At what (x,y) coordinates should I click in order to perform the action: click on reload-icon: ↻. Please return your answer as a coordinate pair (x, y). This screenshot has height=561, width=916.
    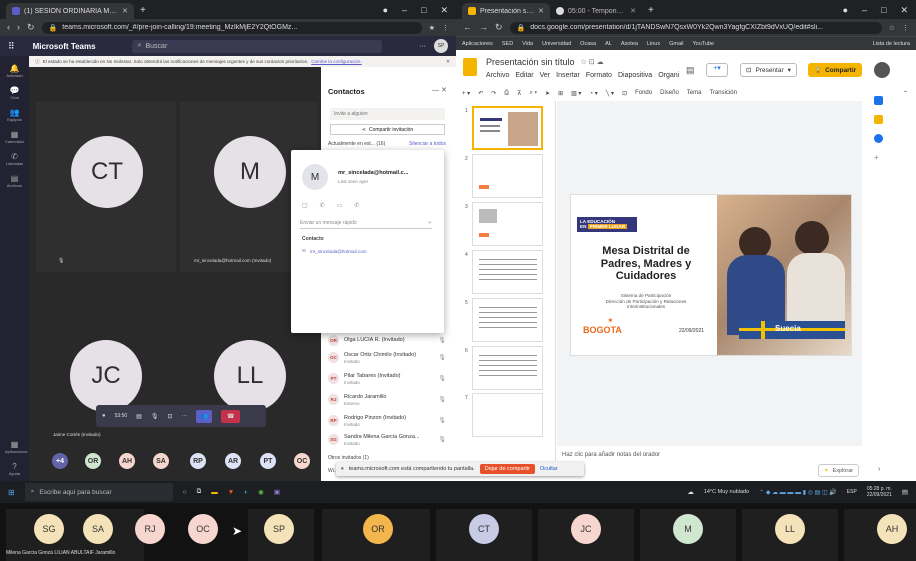
    Looking at the image, I should click on (31, 27).